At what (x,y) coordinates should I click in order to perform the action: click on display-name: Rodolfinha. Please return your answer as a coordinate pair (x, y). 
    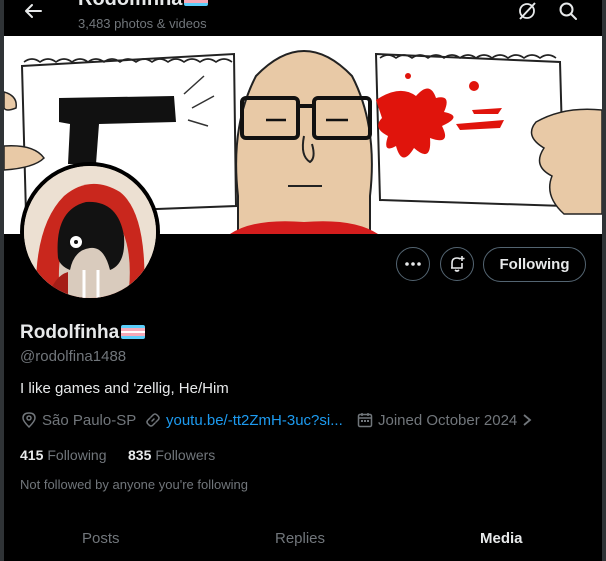
    Looking at the image, I should click on (83, 333).